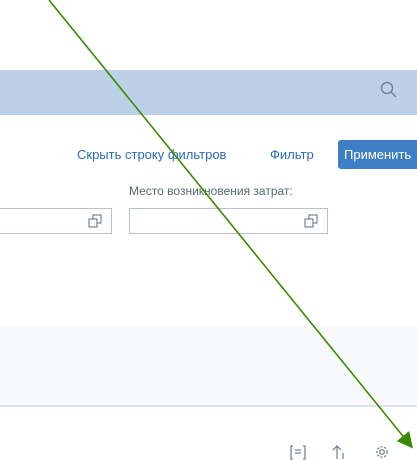 This screenshot has width=417, height=460. What do you see at coordinates (382, 452) in the screenshot?
I see `gear-icon` at bounding box center [382, 452].